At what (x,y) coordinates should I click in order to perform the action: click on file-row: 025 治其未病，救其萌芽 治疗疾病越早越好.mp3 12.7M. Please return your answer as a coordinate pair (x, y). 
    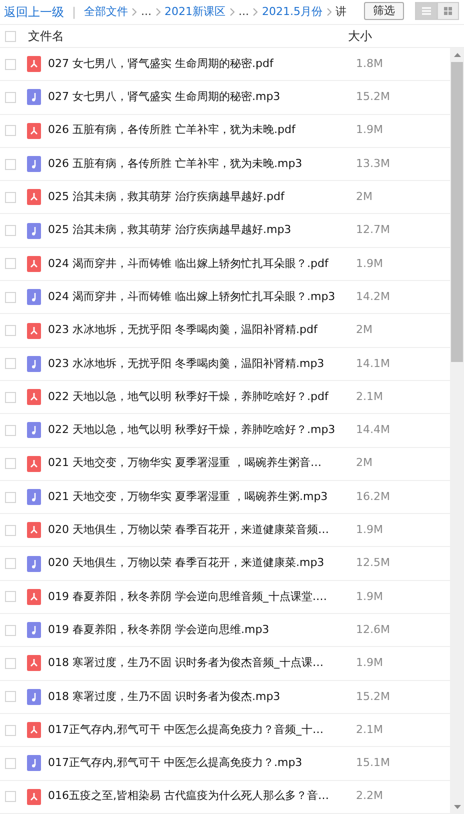
    Looking at the image, I should click on (225, 231).